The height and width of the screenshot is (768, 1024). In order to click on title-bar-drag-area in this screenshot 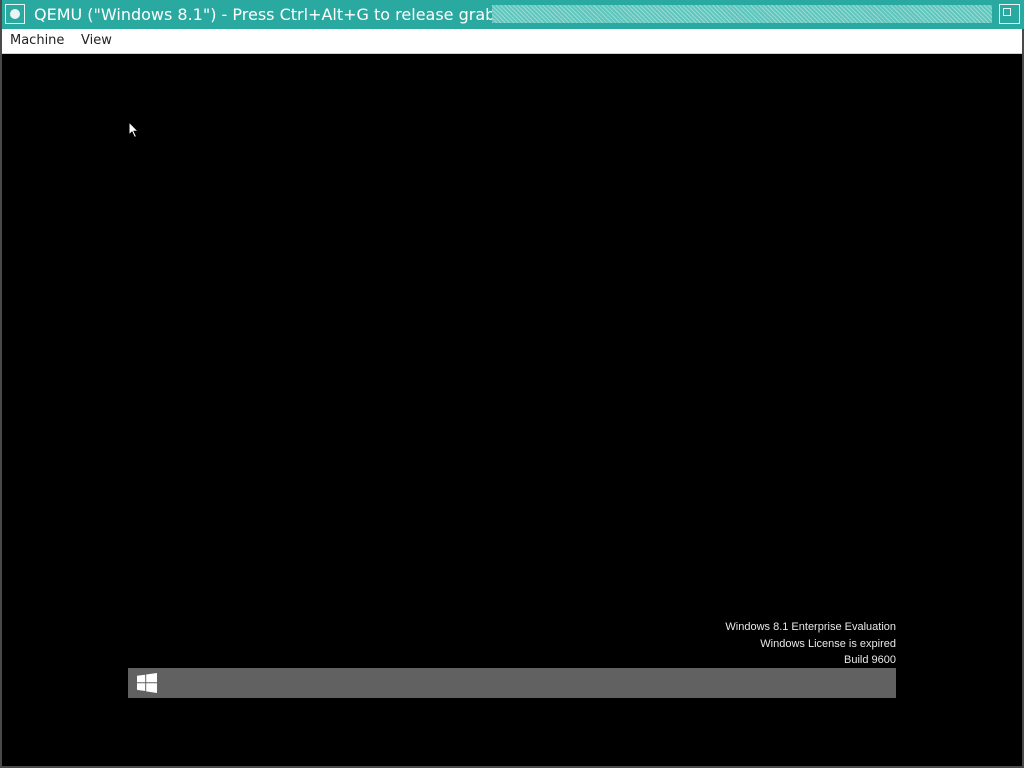, I will do `click(742, 14)`.